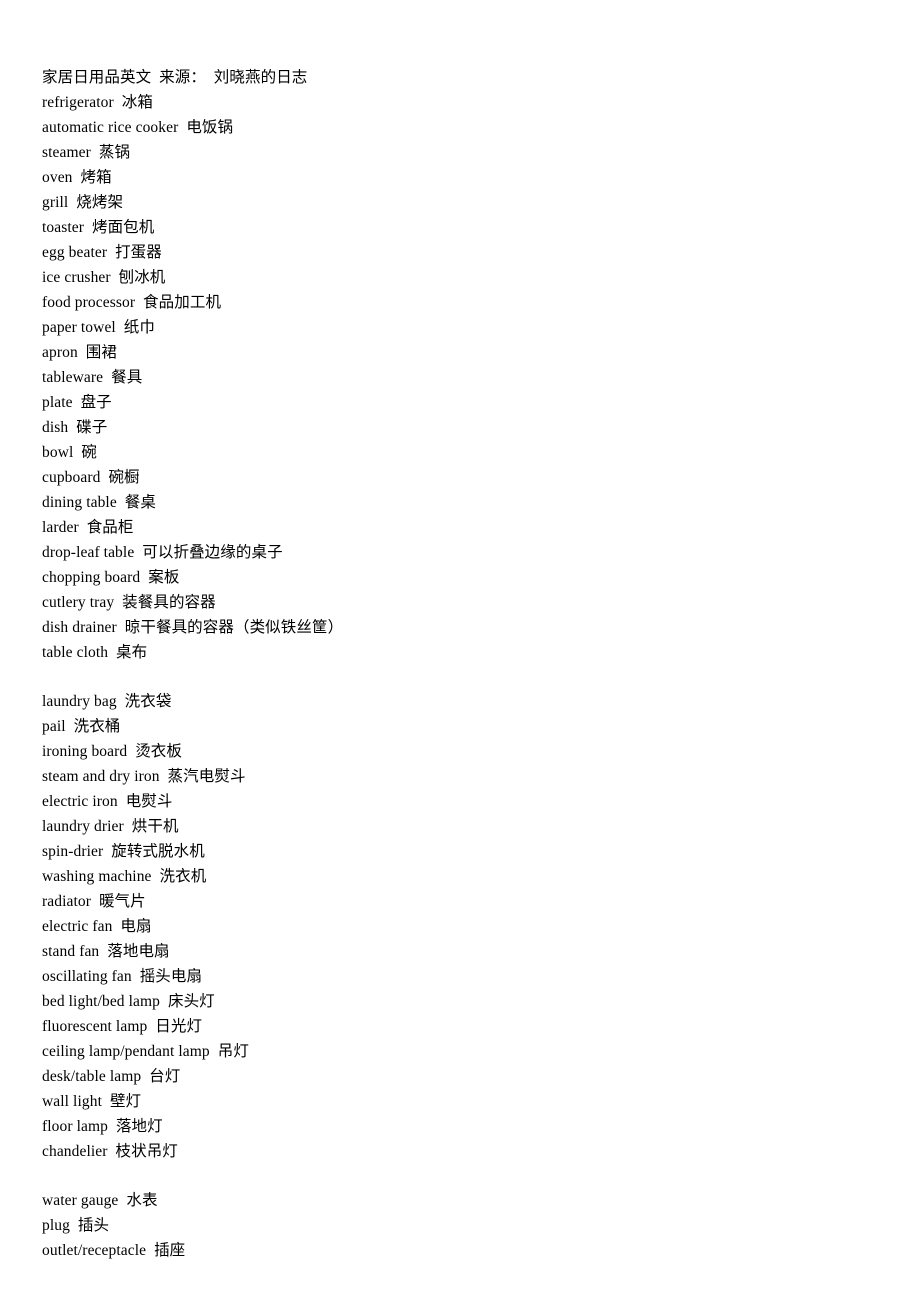 This screenshot has width=920, height=1302. What do you see at coordinates (110, 527) in the screenshot?
I see `entry-gloss: 食品柜` at bounding box center [110, 527].